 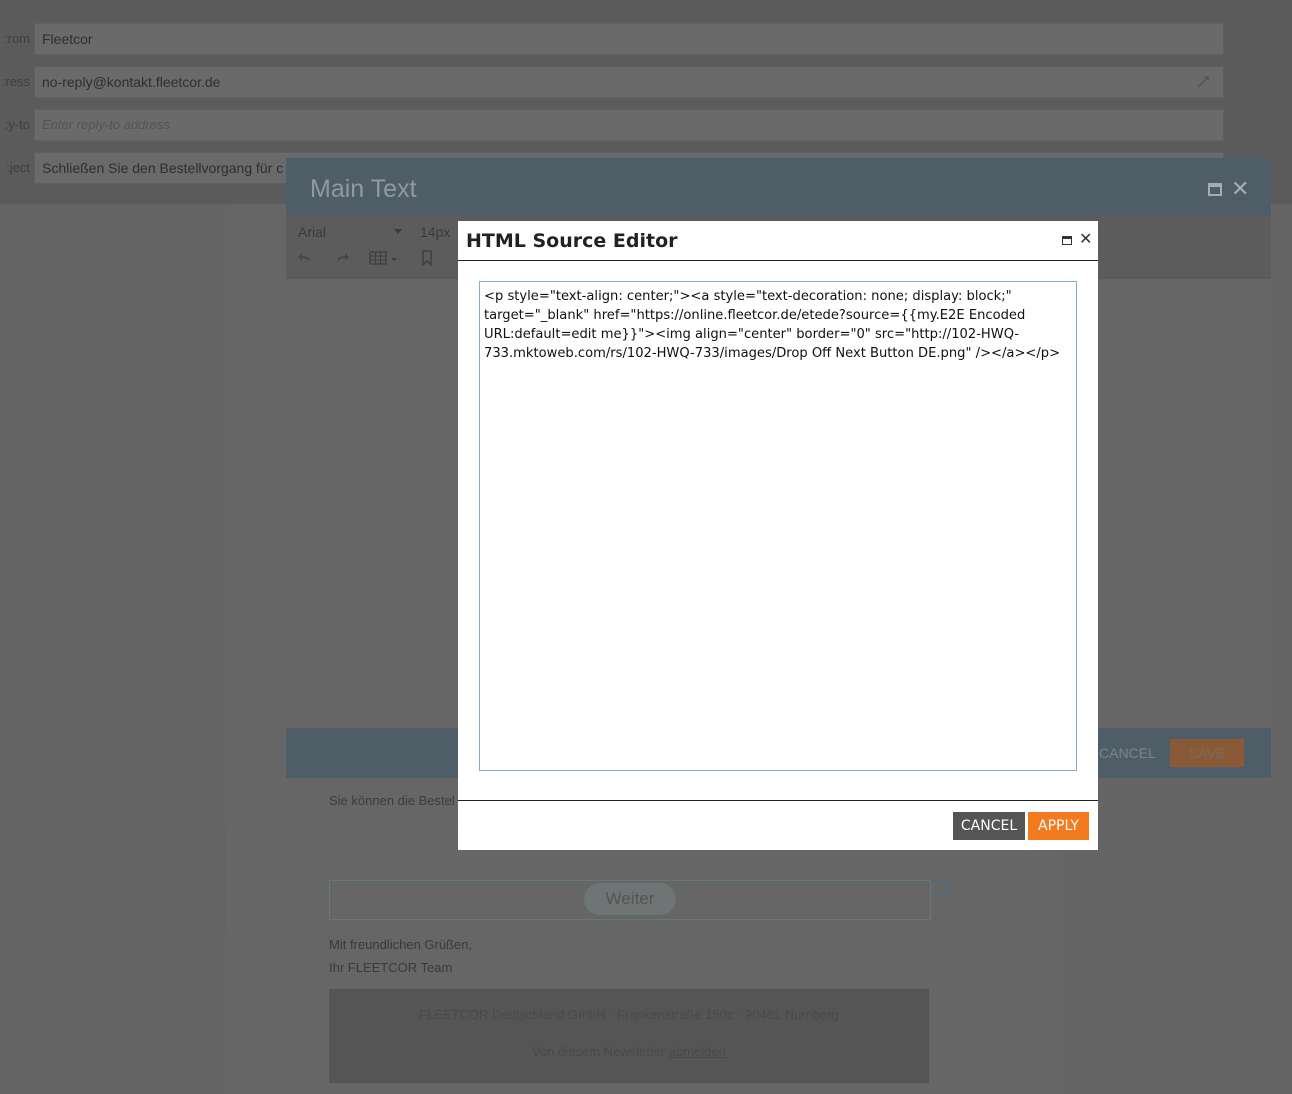 I want to click on from-address-value: no-reply@kontakt.fleetcor.de, so click(x=131, y=82).